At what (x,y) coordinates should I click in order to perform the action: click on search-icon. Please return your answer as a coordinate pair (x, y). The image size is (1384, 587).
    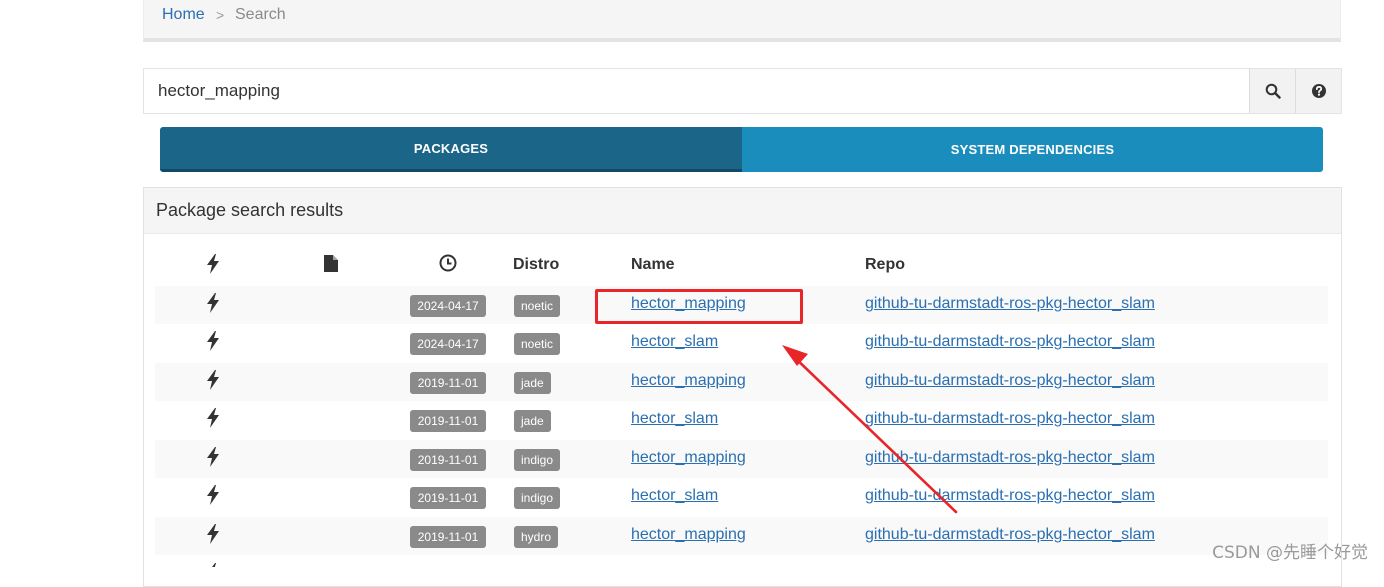
    Looking at the image, I should click on (1273, 91).